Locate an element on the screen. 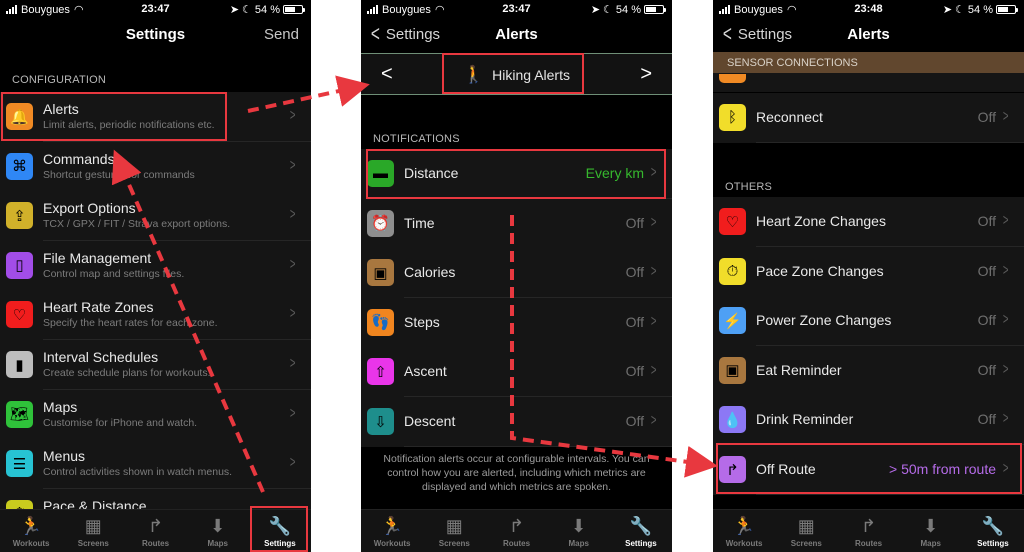  list-item: ▣ Calories Off > is located at coordinates (516, 273).